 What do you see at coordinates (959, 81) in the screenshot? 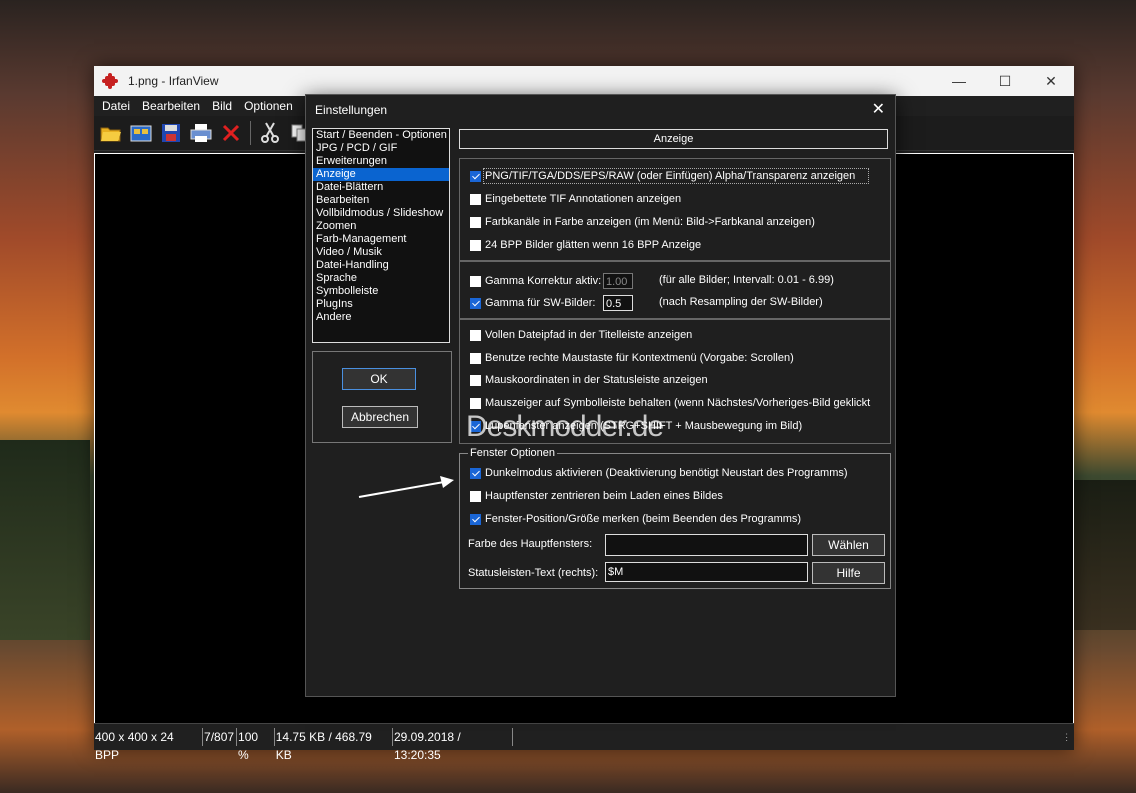
I see `minimize-button: —` at bounding box center [959, 81].